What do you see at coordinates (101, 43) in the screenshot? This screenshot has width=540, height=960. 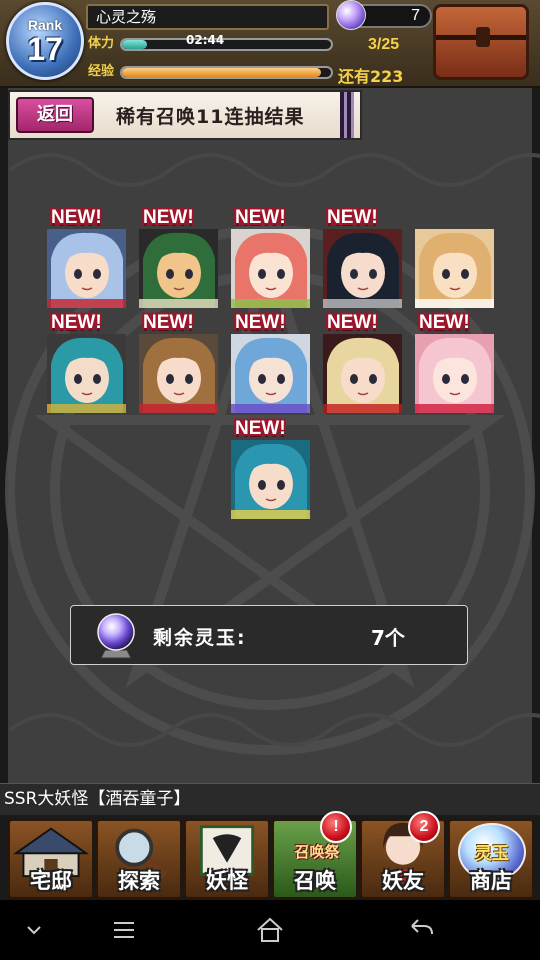 I see `stamina-label: 体力` at bounding box center [101, 43].